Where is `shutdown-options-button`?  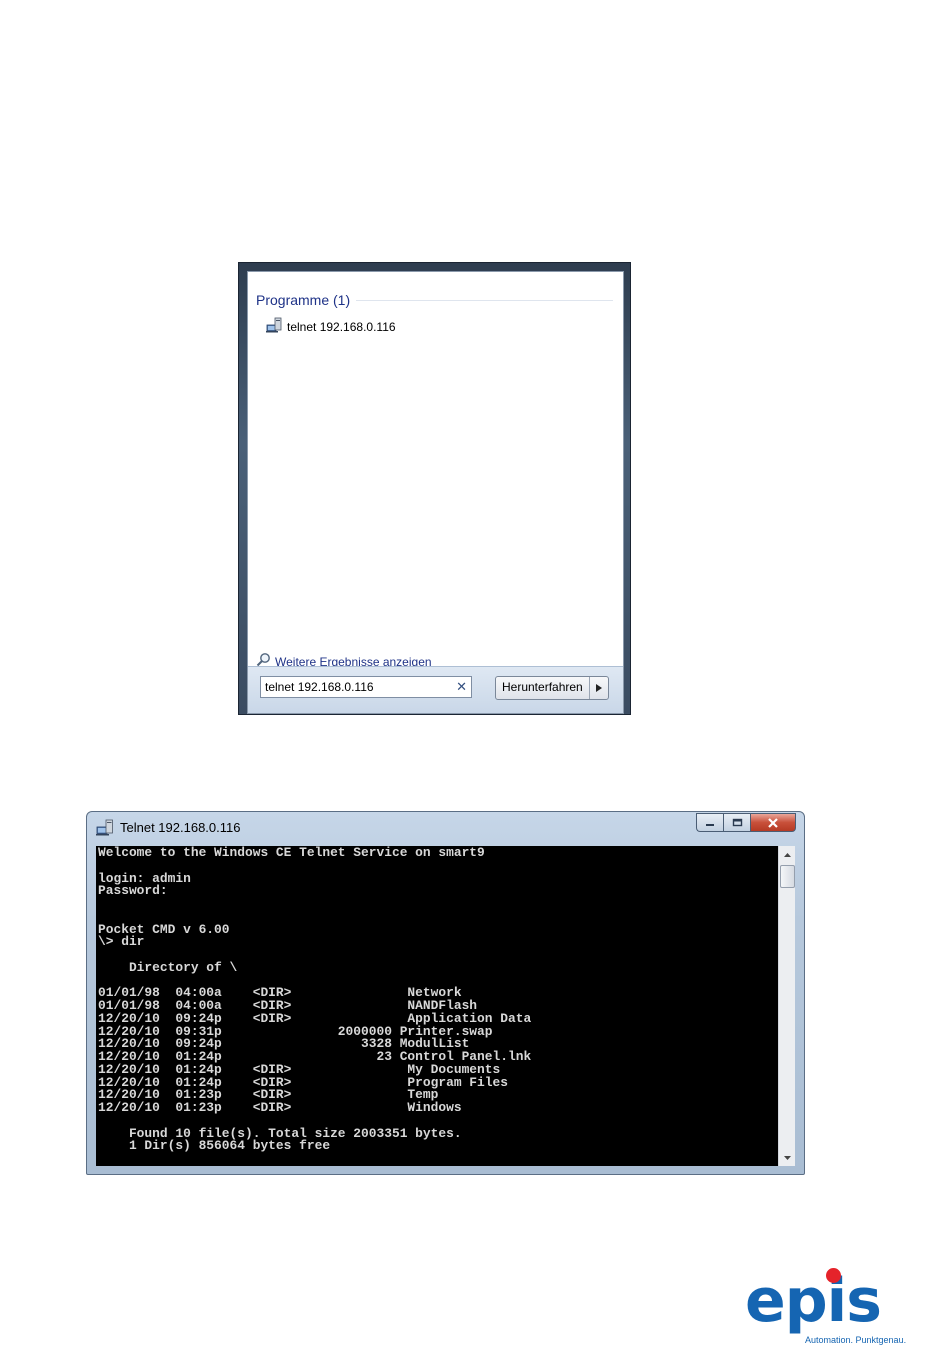
shutdown-options-button is located at coordinates (598, 688).